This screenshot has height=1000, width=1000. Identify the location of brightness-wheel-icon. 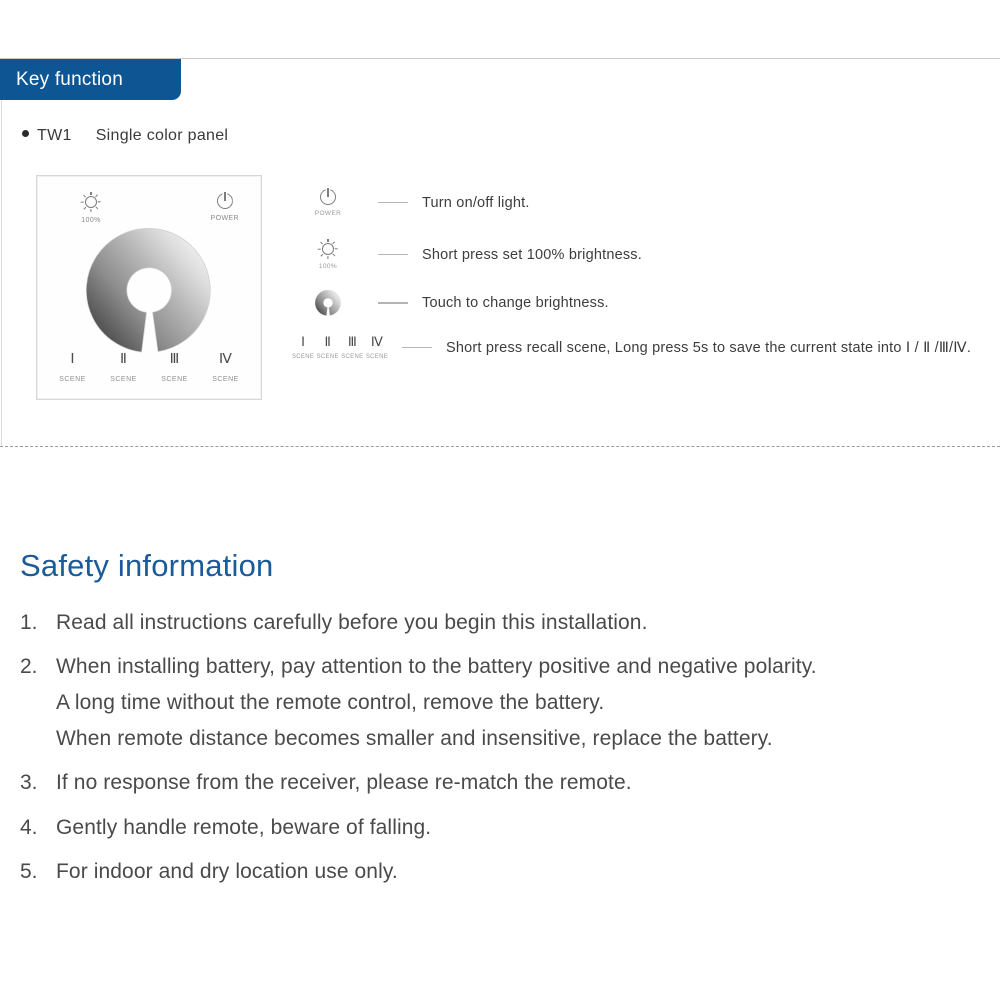
(328, 303).